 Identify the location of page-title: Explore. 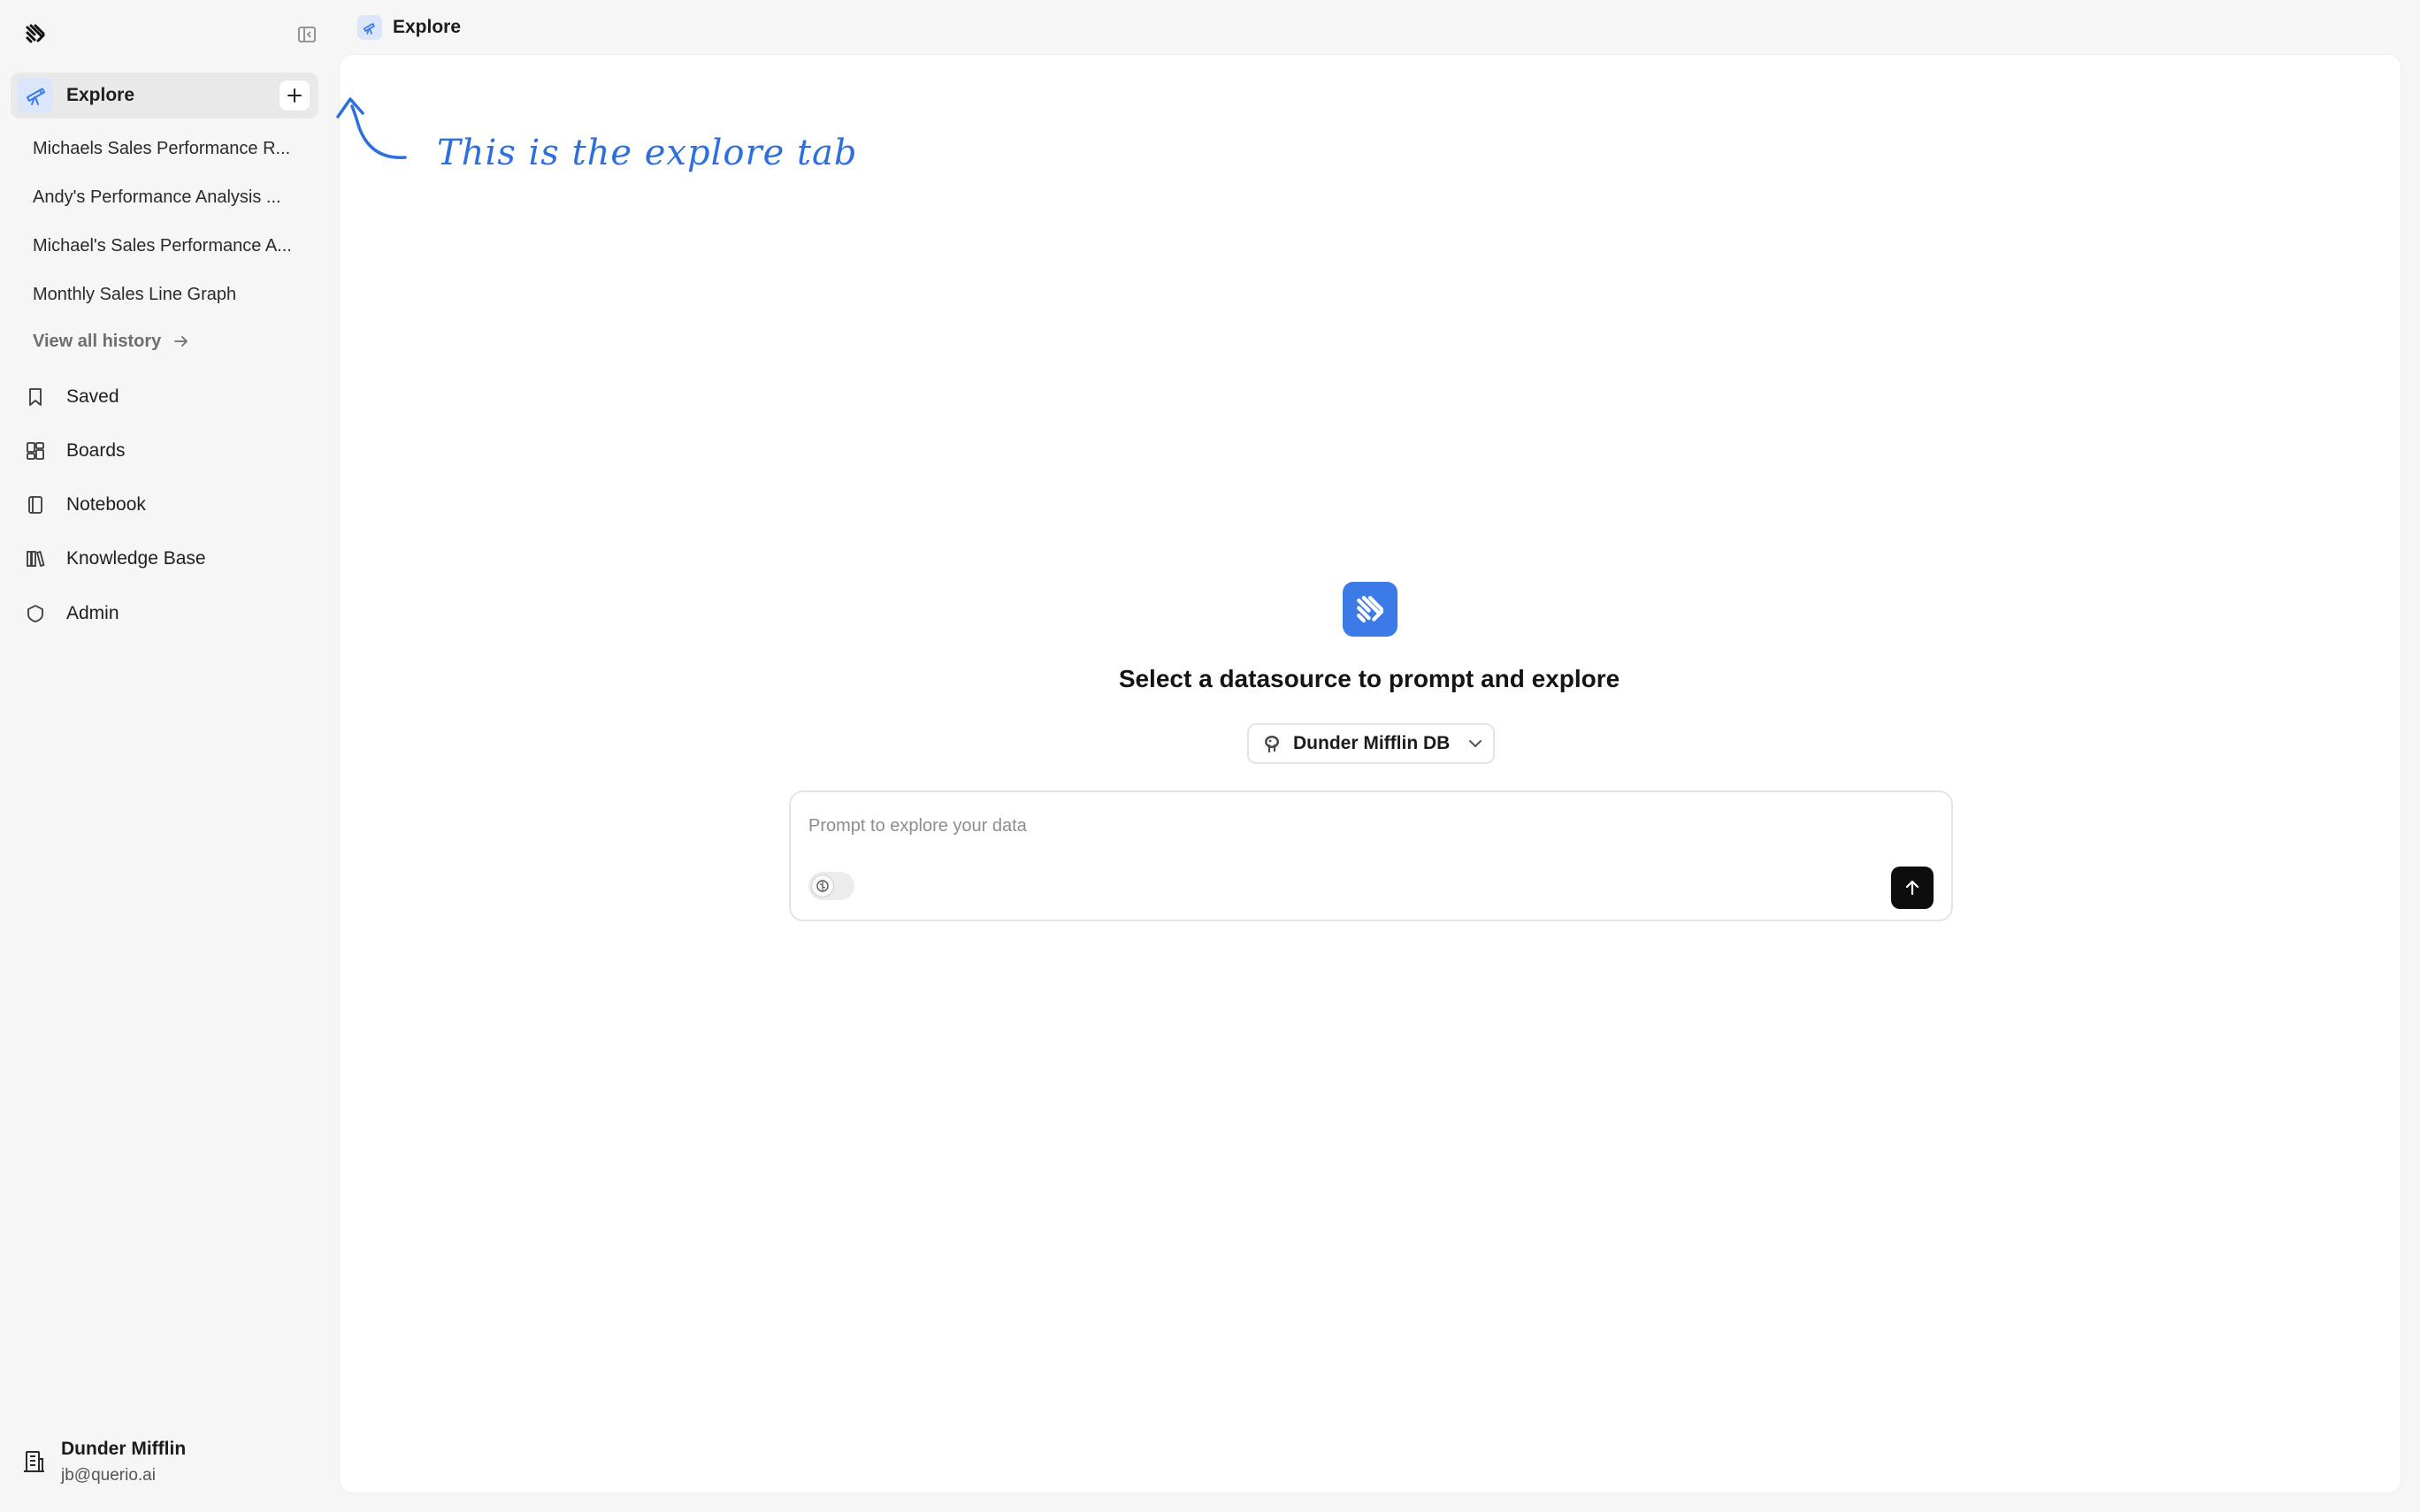
(428, 27).